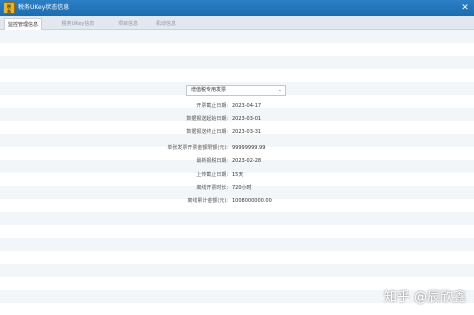  Describe the element at coordinates (252, 201) in the screenshot. I see `field-value: 1008000000.00` at that location.